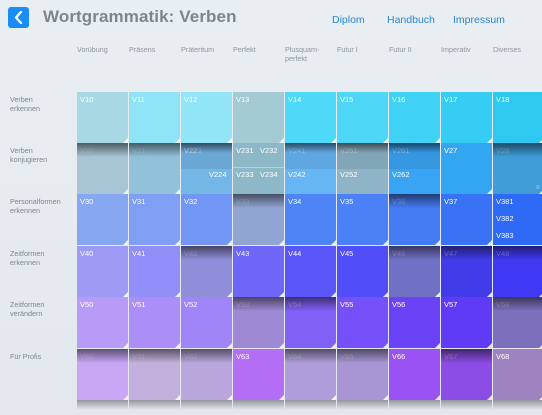 The image size is (542, 415). I want to click on row-header: Für Profis, so click(26, 356).